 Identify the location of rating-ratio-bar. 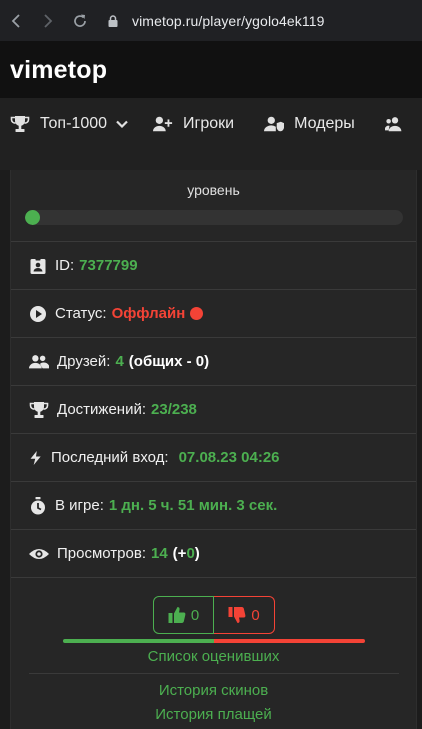
(214, 641).